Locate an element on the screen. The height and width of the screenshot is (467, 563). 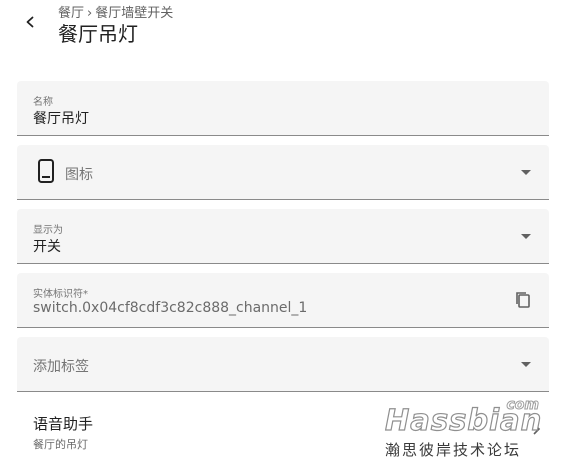
icon-field-placeholder: 图标 is located at coordinates (79, 175).